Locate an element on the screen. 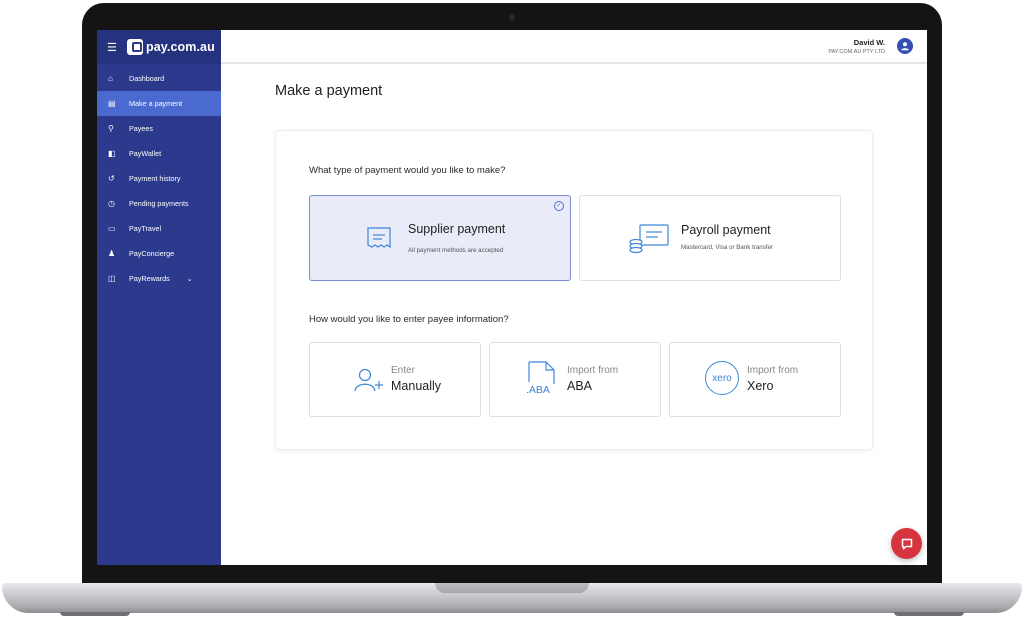  chat-button is located at coordinates (906, 543).